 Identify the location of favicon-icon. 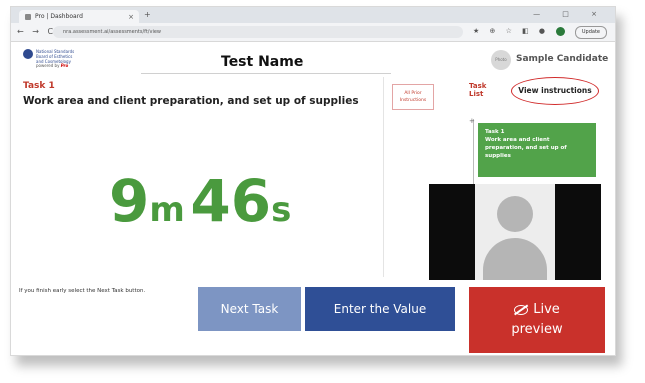
(28, 16).